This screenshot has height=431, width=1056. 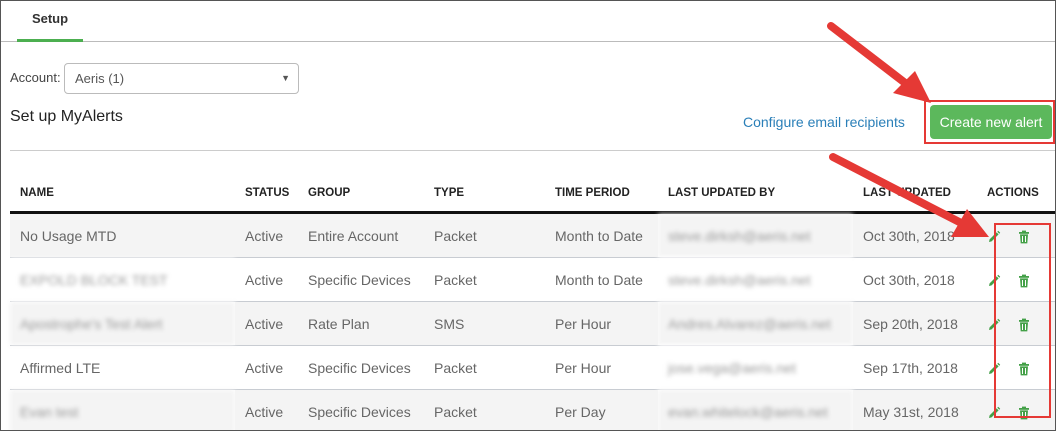 What do you see at coordinates (532, 150) in the screenshot?
I see `section-divider` at bounding box center [532, 150].